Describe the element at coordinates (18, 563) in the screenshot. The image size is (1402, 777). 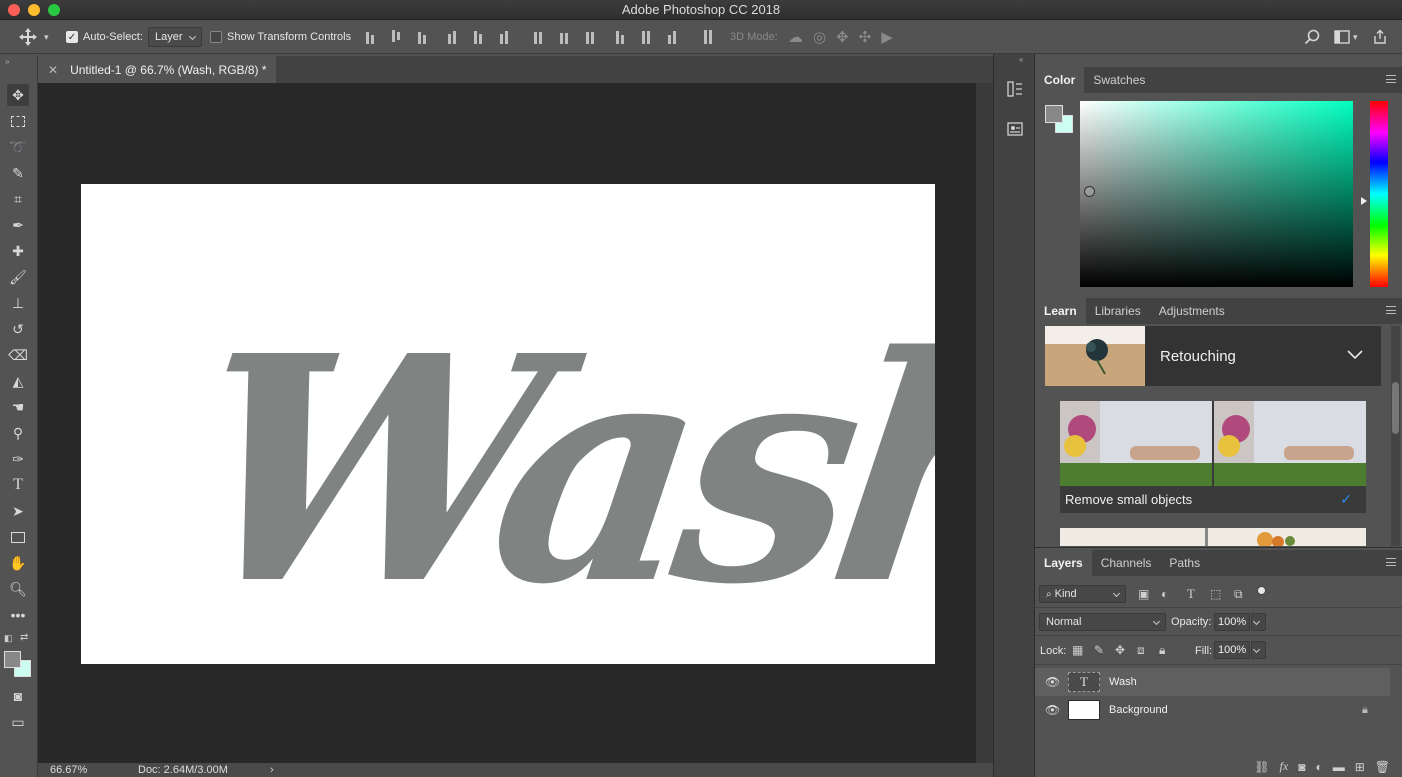
I see `hand-tool-icon: ✋` at that location.